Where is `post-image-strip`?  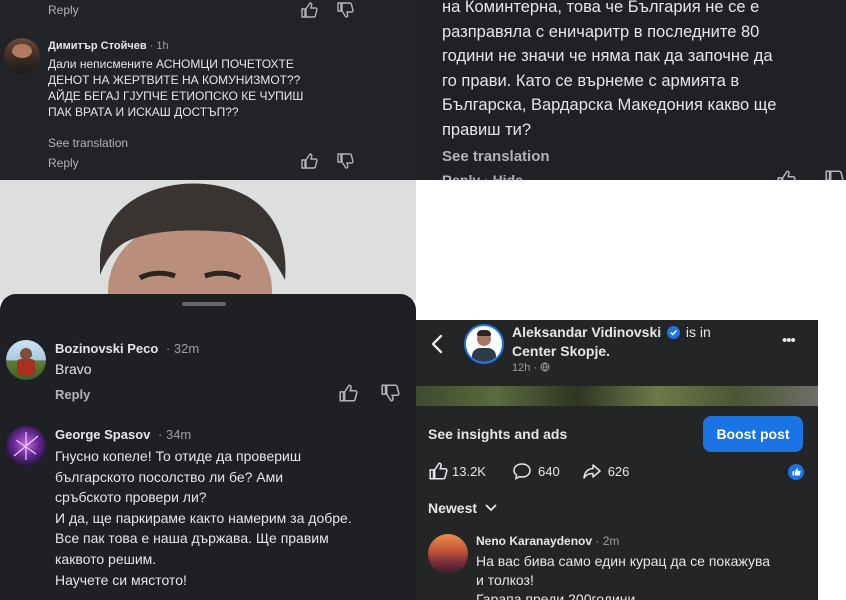
post-image-strip is located at coordinates (617, 396).